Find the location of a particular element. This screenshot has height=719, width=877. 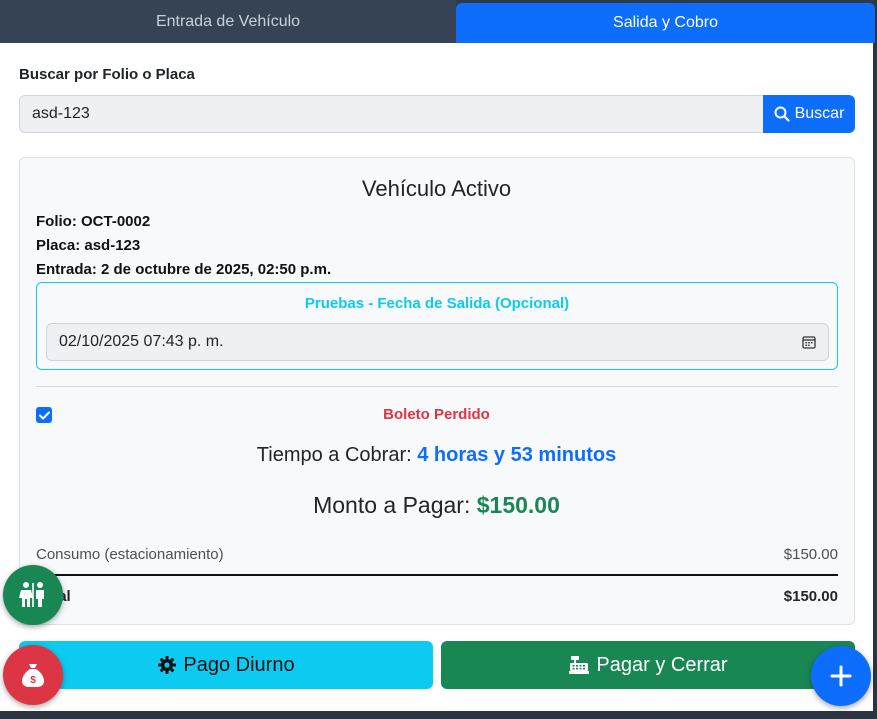

cash-register-icon is located at coordinates (579, 665).